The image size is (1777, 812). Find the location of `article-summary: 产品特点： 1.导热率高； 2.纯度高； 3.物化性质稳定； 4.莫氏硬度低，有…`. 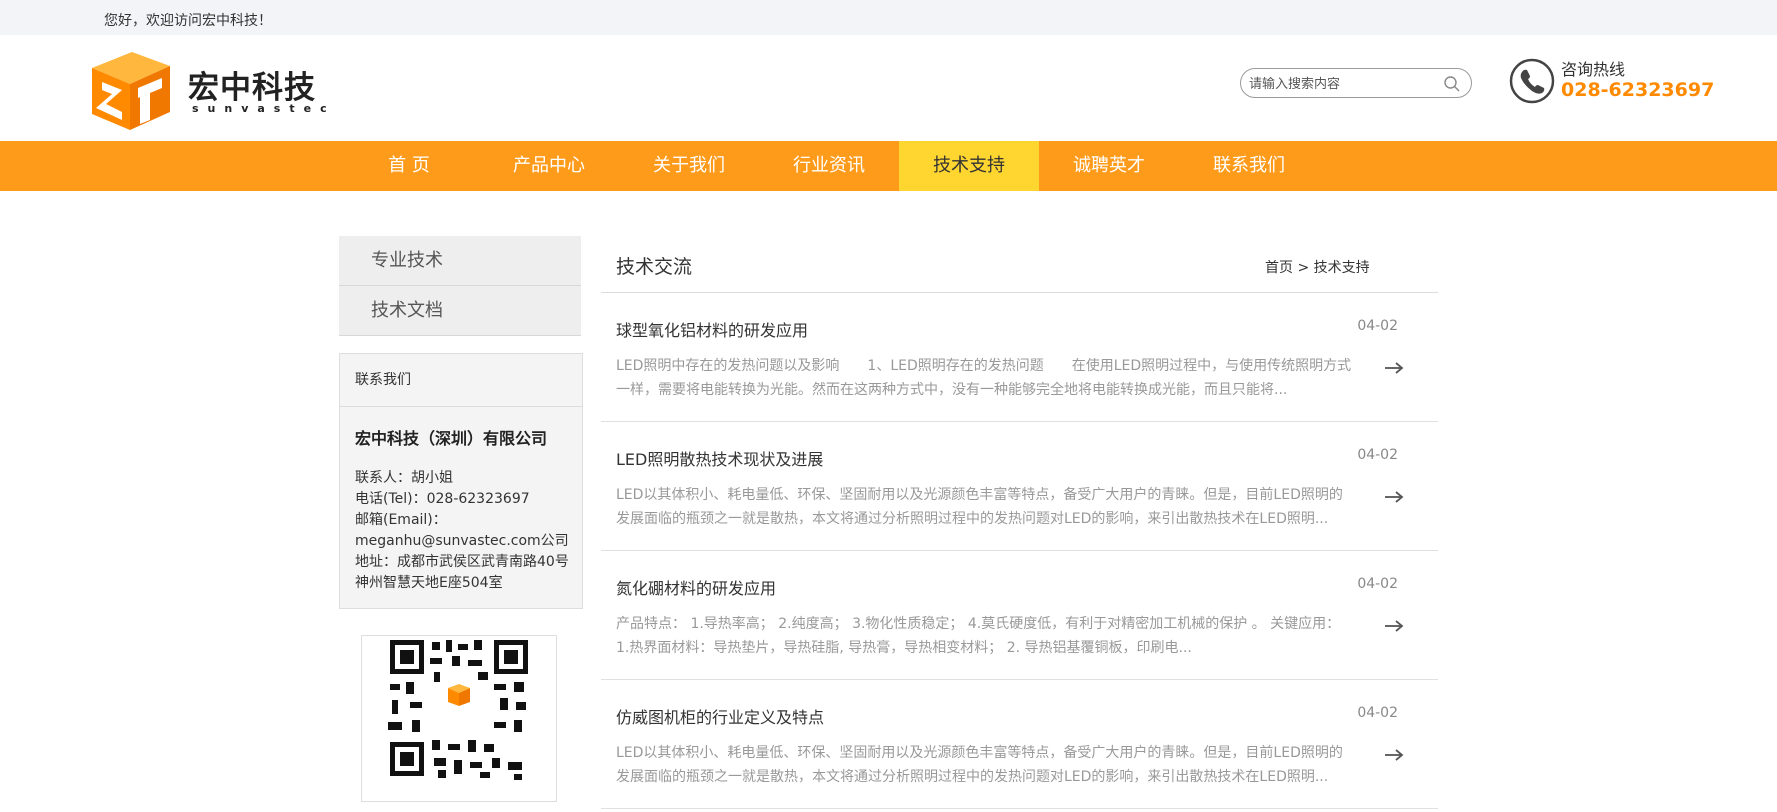

article-summary: 产品特点： 1.导热率高； 2.纯度高； 3.物化性质稳定； 4.莫氏硬度低，有… is located at coordinates (978, 636).